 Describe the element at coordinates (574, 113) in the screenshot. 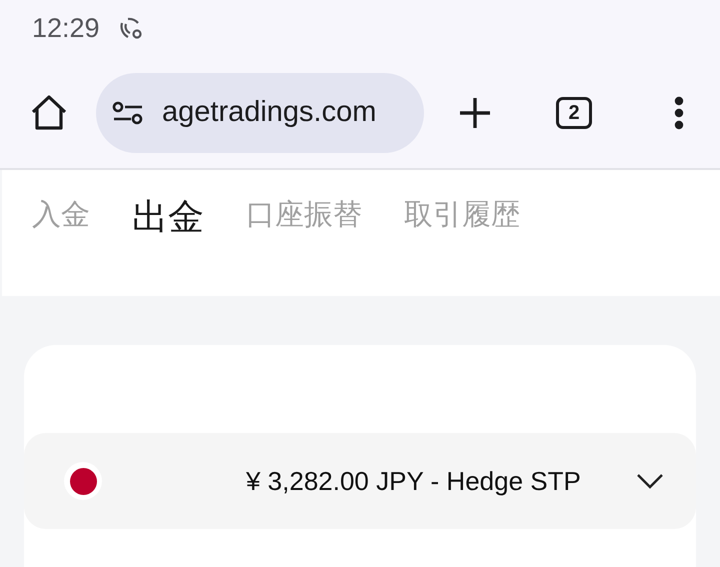

I see `tab-count-button: 2` at that location.